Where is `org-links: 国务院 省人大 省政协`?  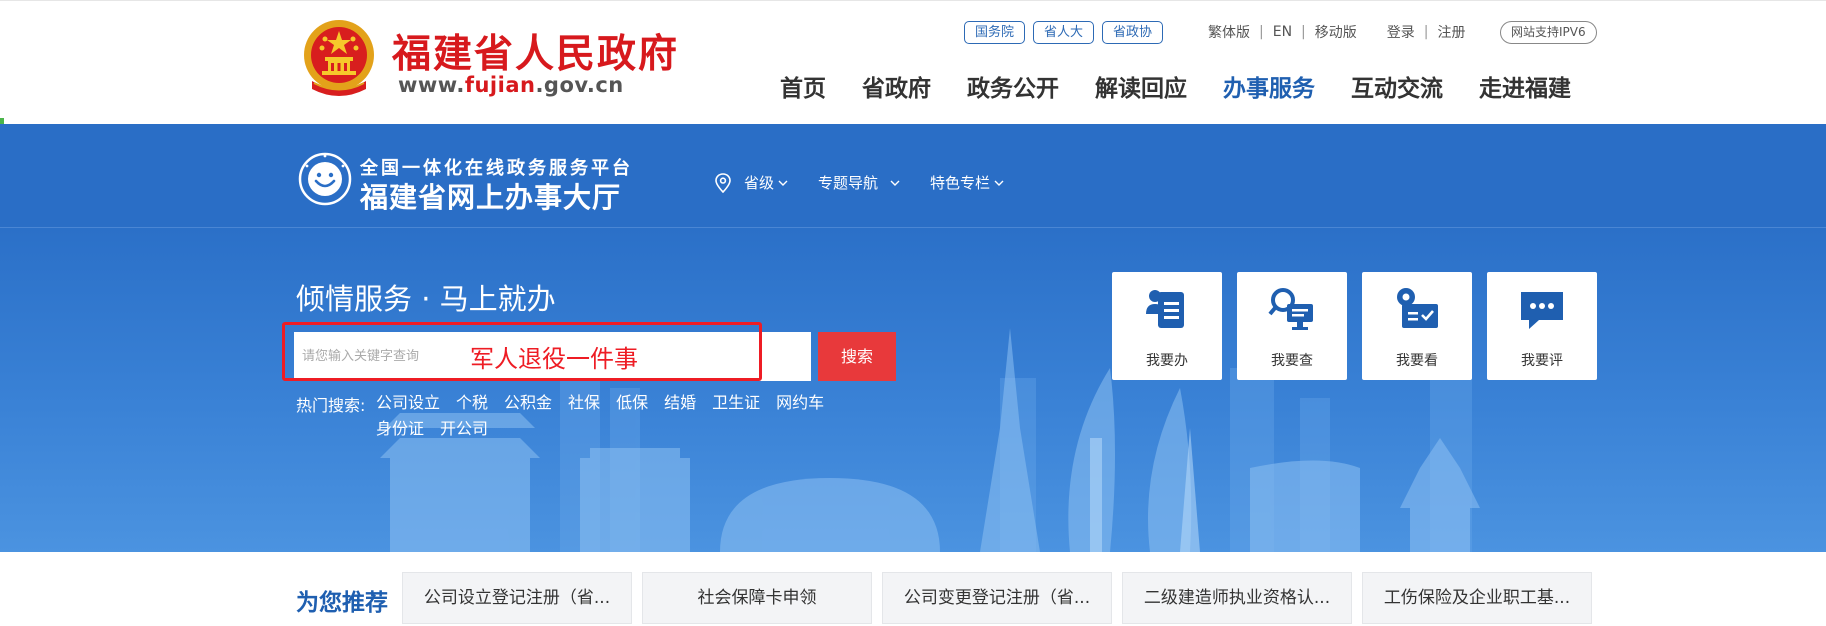 org-links: 国务院 省人大 省政协 is located at coordinates (1064, 32).